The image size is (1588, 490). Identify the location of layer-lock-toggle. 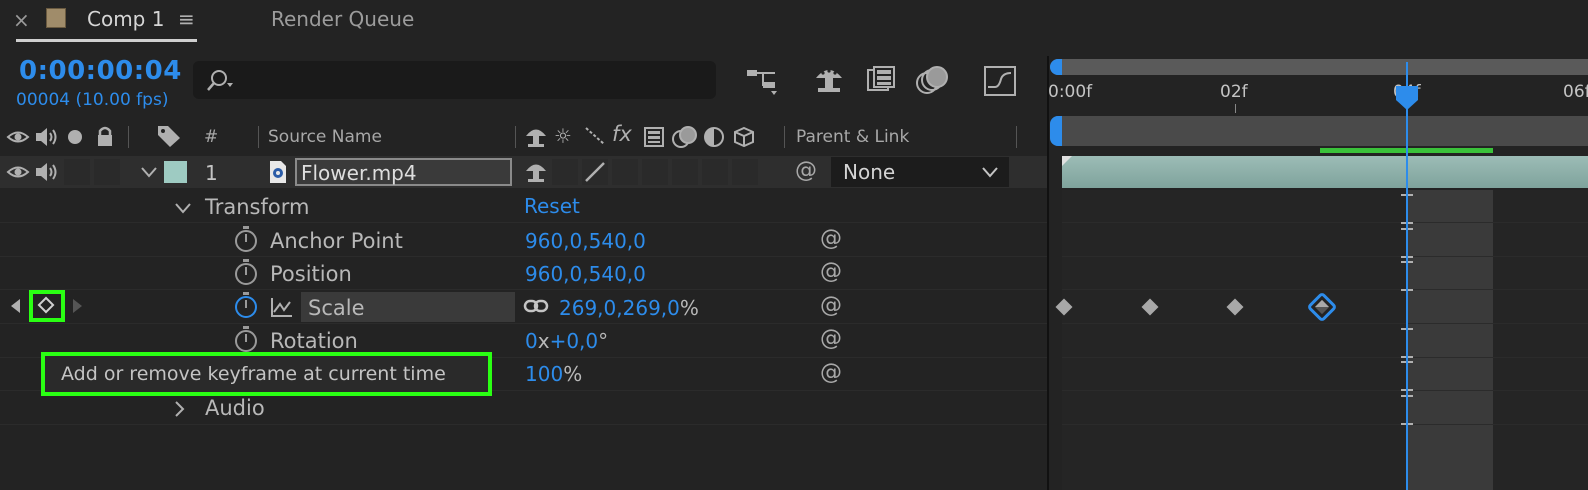
(107, 172).